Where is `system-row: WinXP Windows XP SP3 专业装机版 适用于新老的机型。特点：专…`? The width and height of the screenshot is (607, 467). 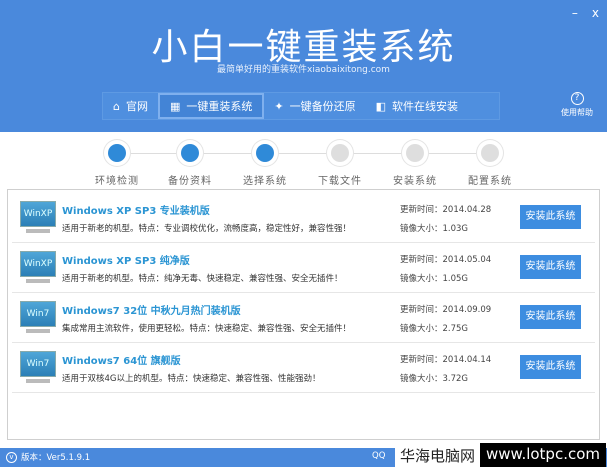
system-row: WinXP Windows XP SP3 专业装机版 适用于新老的机型。特点：专… is located at coordinates (303, 218).